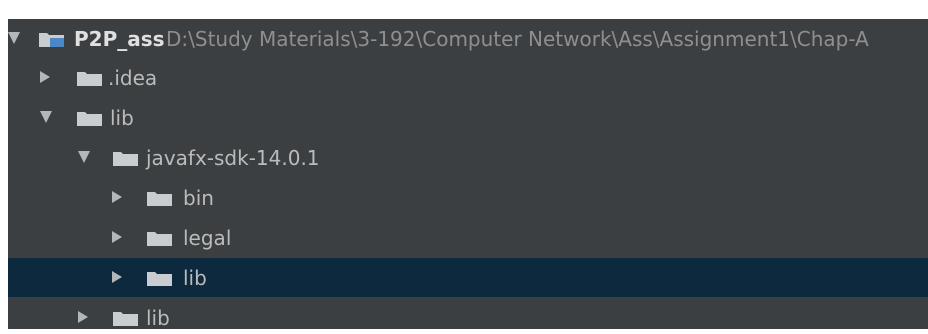 The width and height of the screenshot is (928, 334). What do you see at coordinates (207, 238) in the screenshot?
I see `folder-label: legal` at bounding box center [207, 238].